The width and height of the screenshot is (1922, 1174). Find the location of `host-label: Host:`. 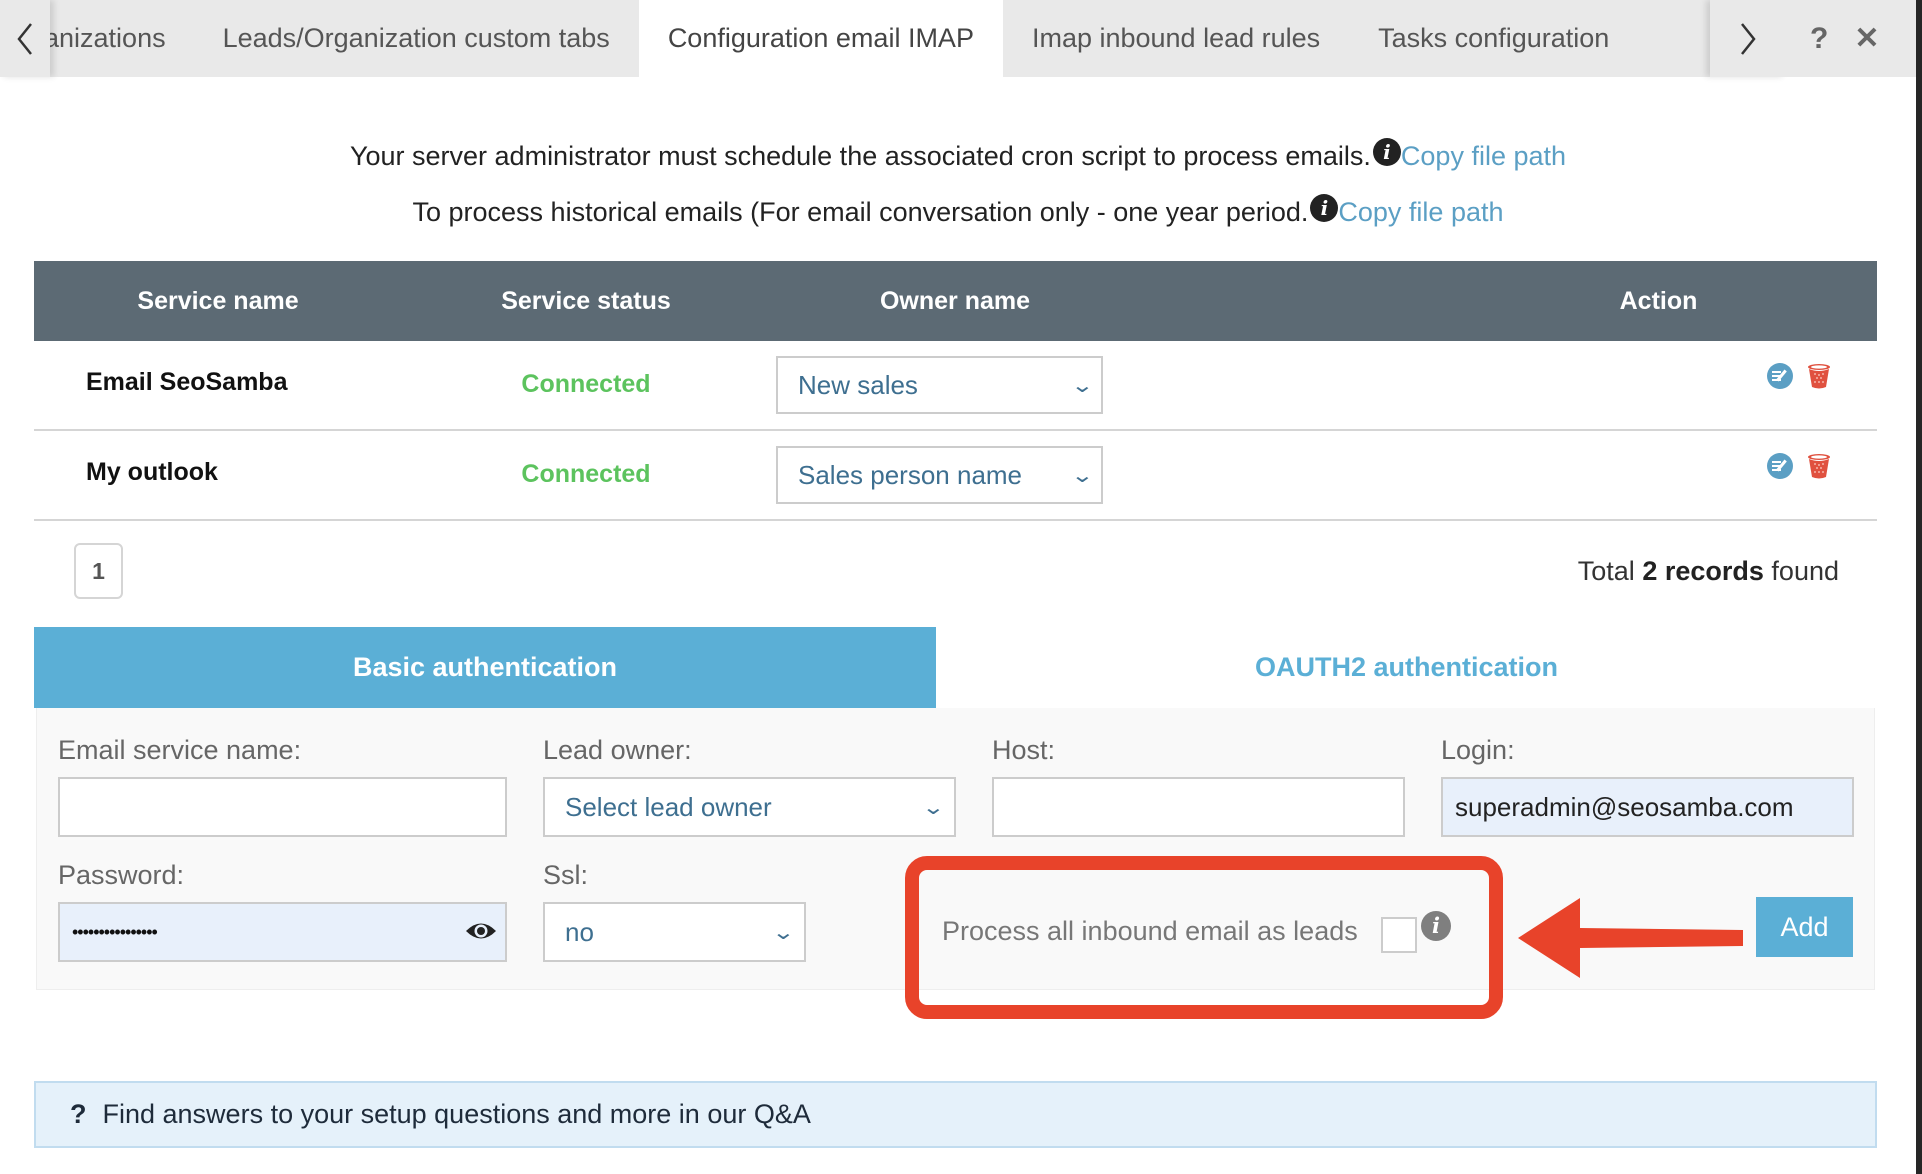

host-label: Host: is located at coordinates (1024, 750).